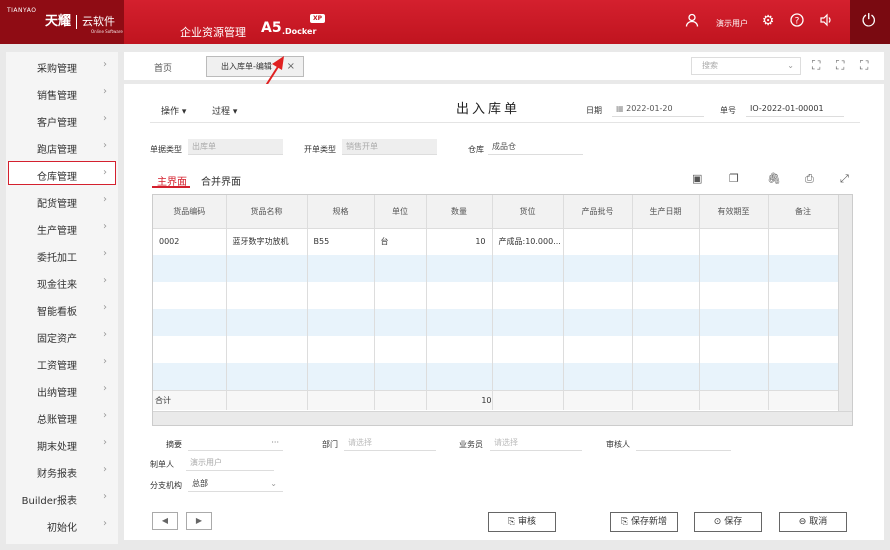 The image size is (890, 550). Describe the element at coordinates (341, 241) in the screenshot. I see `table-cell: B55` at that location.